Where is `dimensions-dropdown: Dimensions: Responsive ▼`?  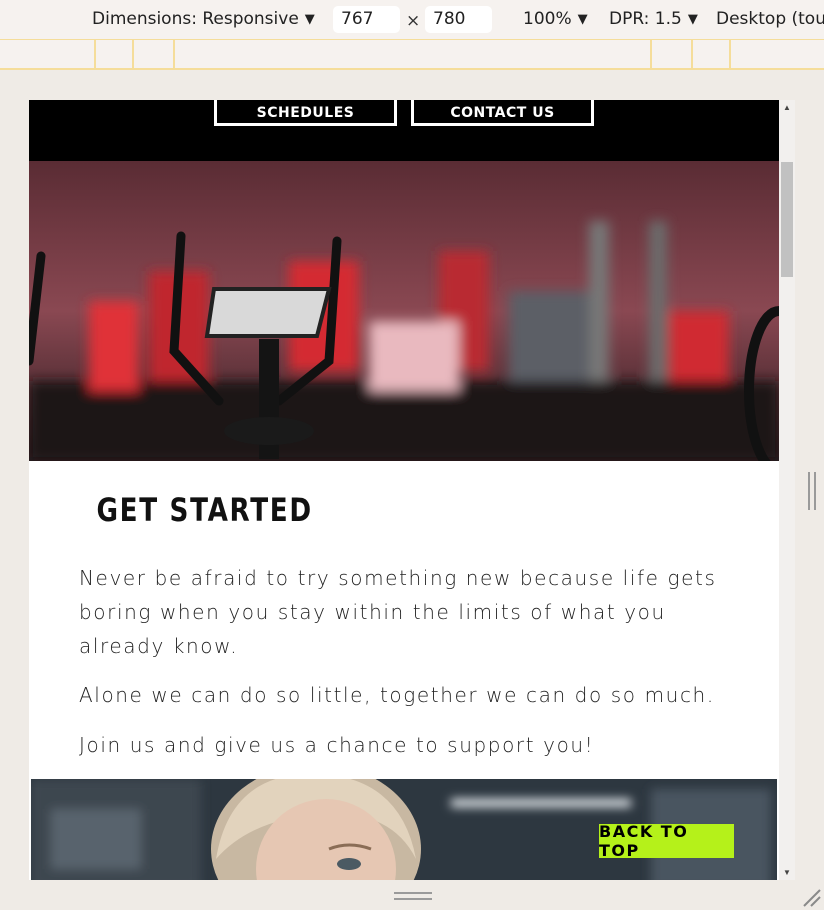
dimensions-dropdown: Dimensions: Responsive ▼ is located at coordinates (203, 19).